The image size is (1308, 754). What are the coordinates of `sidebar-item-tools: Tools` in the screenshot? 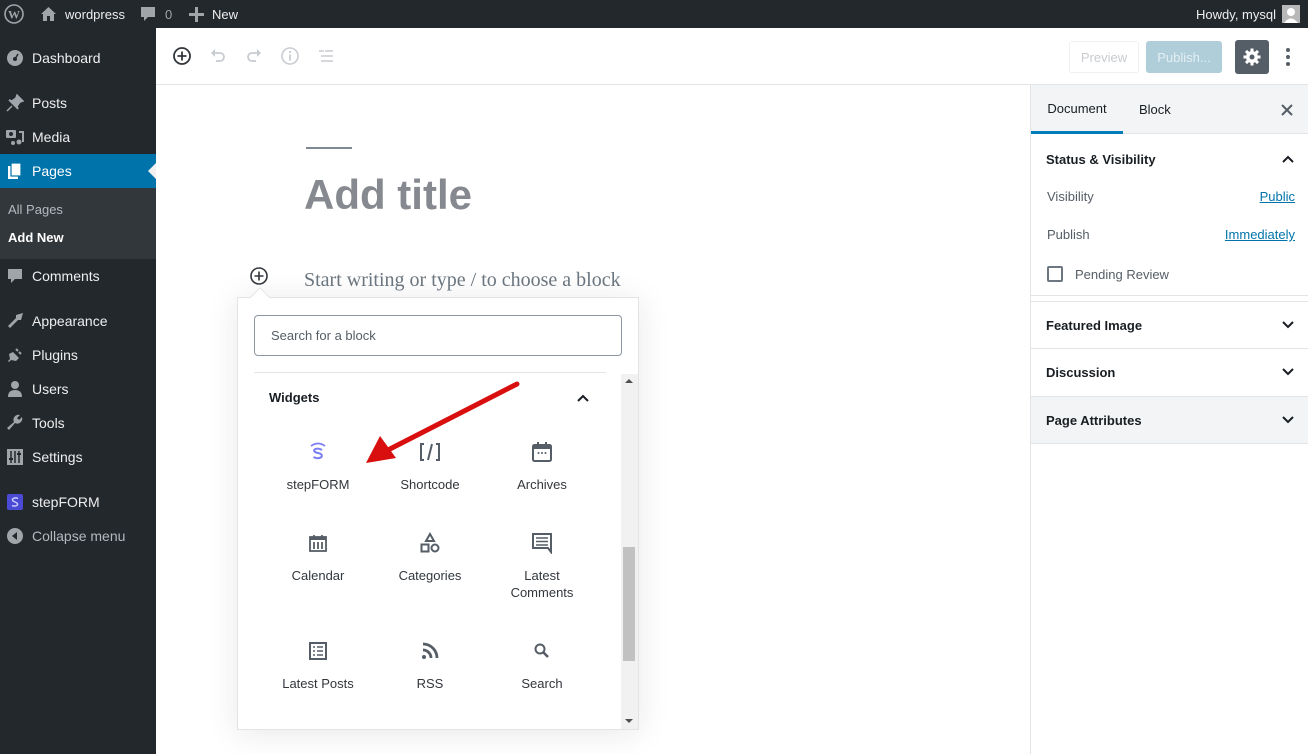 It's located at (78, 423).